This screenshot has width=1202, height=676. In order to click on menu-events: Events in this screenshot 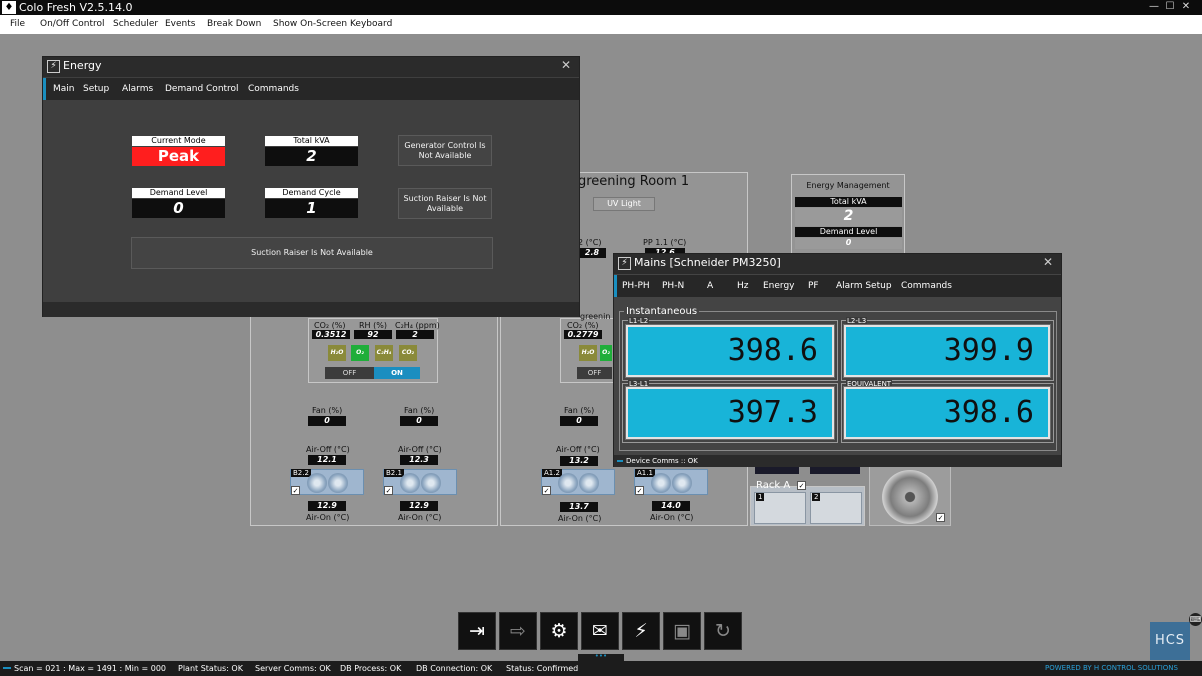, I will do `click(180, 24)`.